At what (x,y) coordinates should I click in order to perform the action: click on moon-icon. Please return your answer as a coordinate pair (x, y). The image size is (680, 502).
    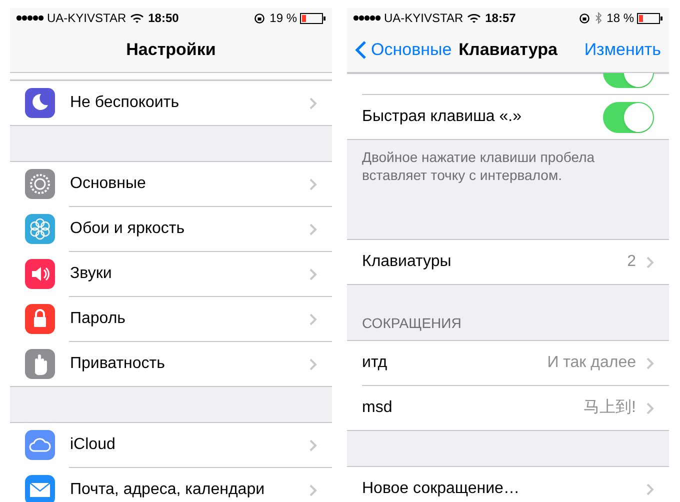
    Looking at the image, I should click on (40, 103).